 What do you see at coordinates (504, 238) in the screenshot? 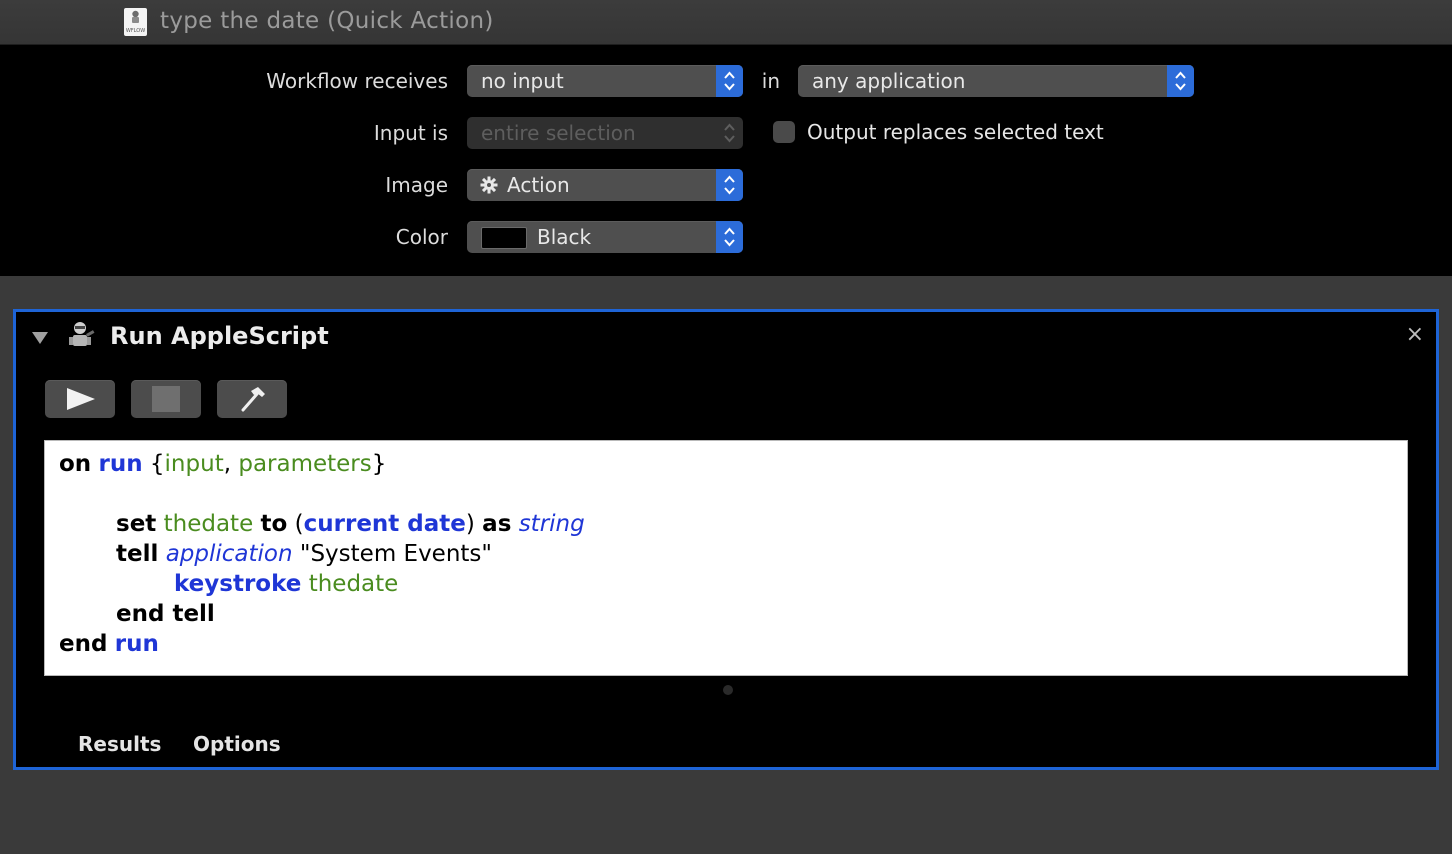
I see `color-swatch` at bounding box center [504, 238].